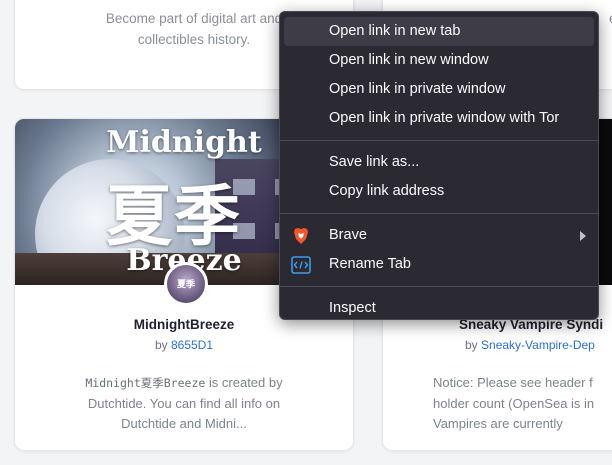 Image resolution: width=612 pixels, height=465 pixels. What do you see at coordinates (145, 383) in the screenshot?
I see `description-mono-name: Midnight夏季Breeze` at bounding box center [145, 383].